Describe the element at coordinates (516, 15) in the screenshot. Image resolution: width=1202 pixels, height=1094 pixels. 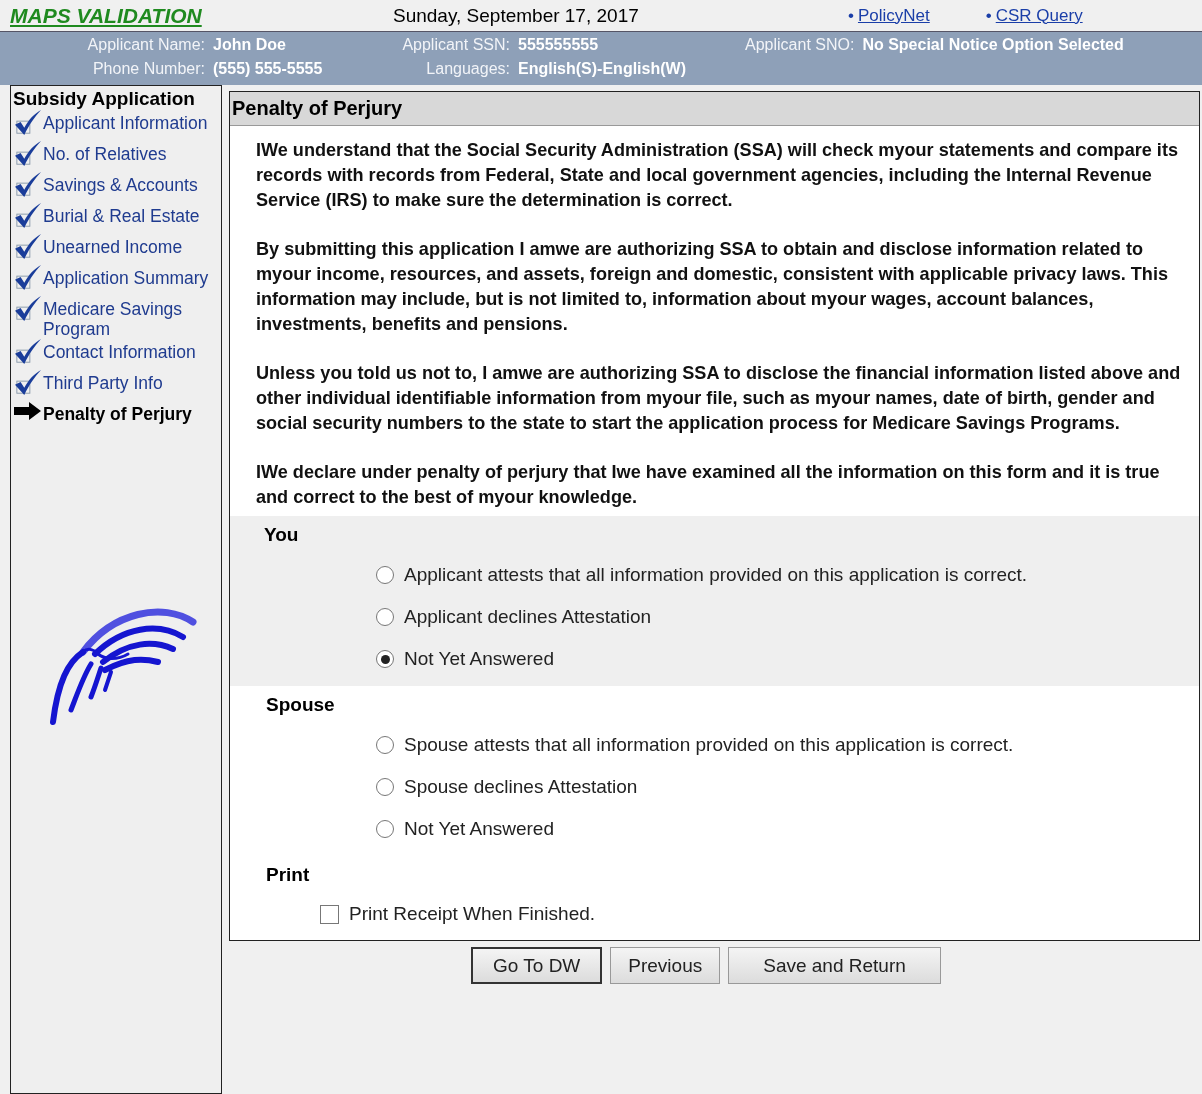
I see `date-text: Sunday, September 17, 2017` at that location.